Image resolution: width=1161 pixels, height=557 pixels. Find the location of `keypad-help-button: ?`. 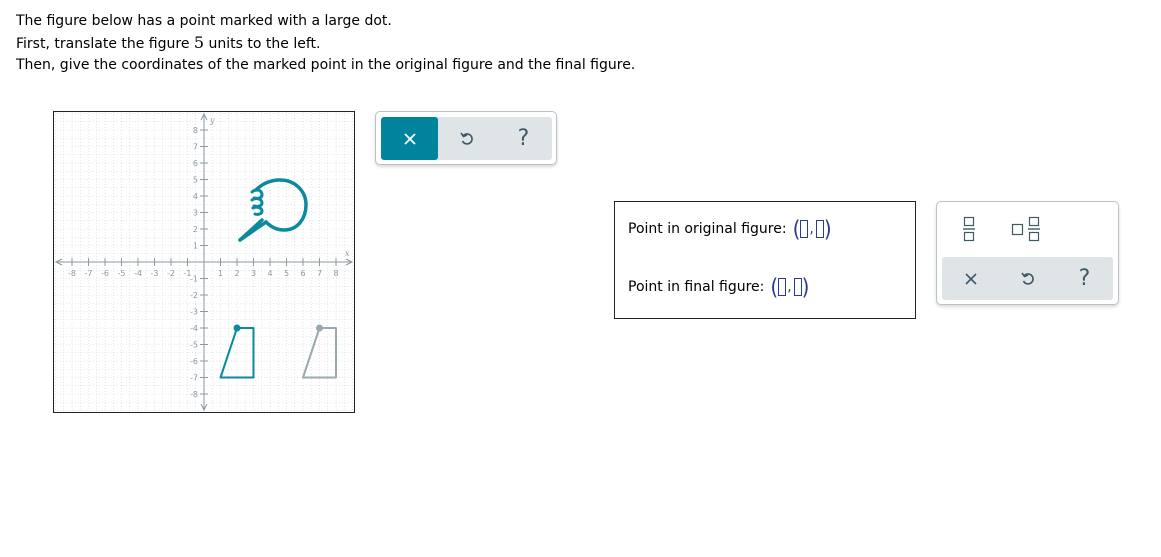

keypad-help-button: ? is located at coordinates (1084, 278).